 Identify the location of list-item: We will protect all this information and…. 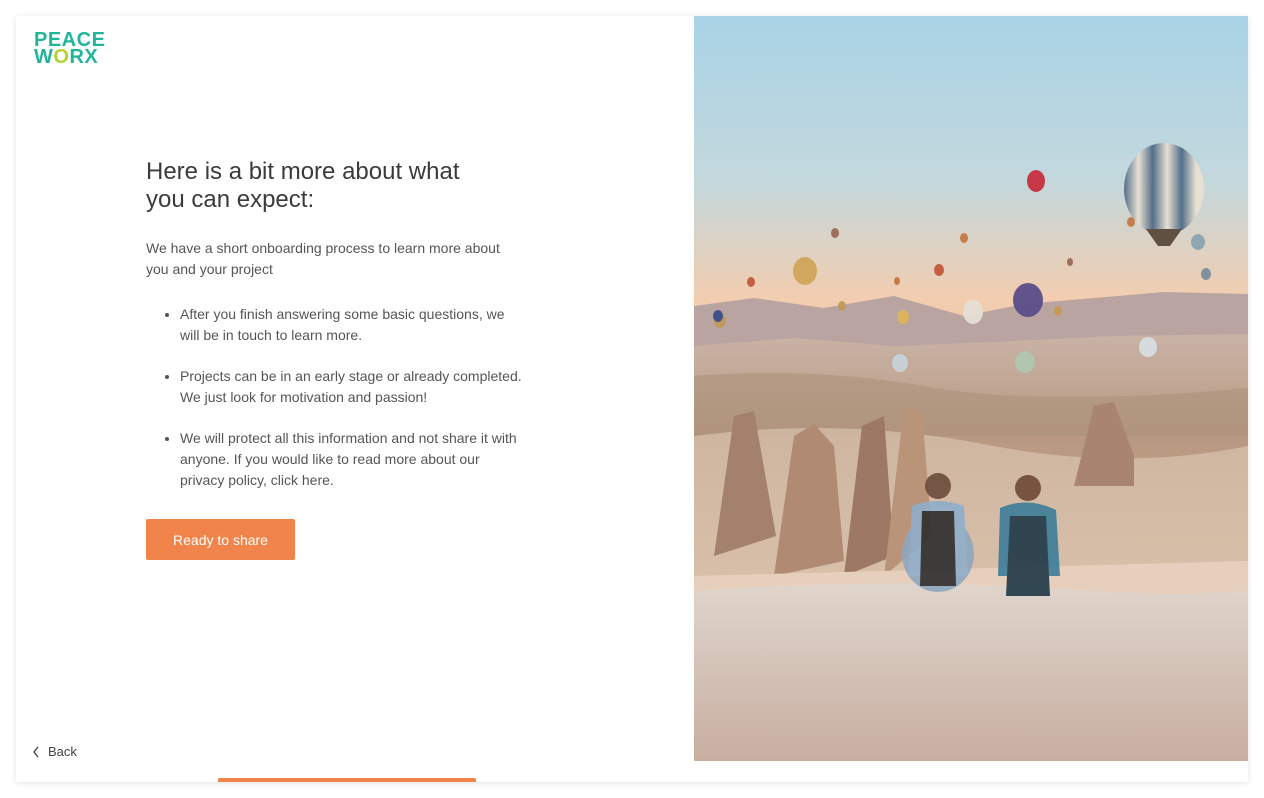
(353, 459).